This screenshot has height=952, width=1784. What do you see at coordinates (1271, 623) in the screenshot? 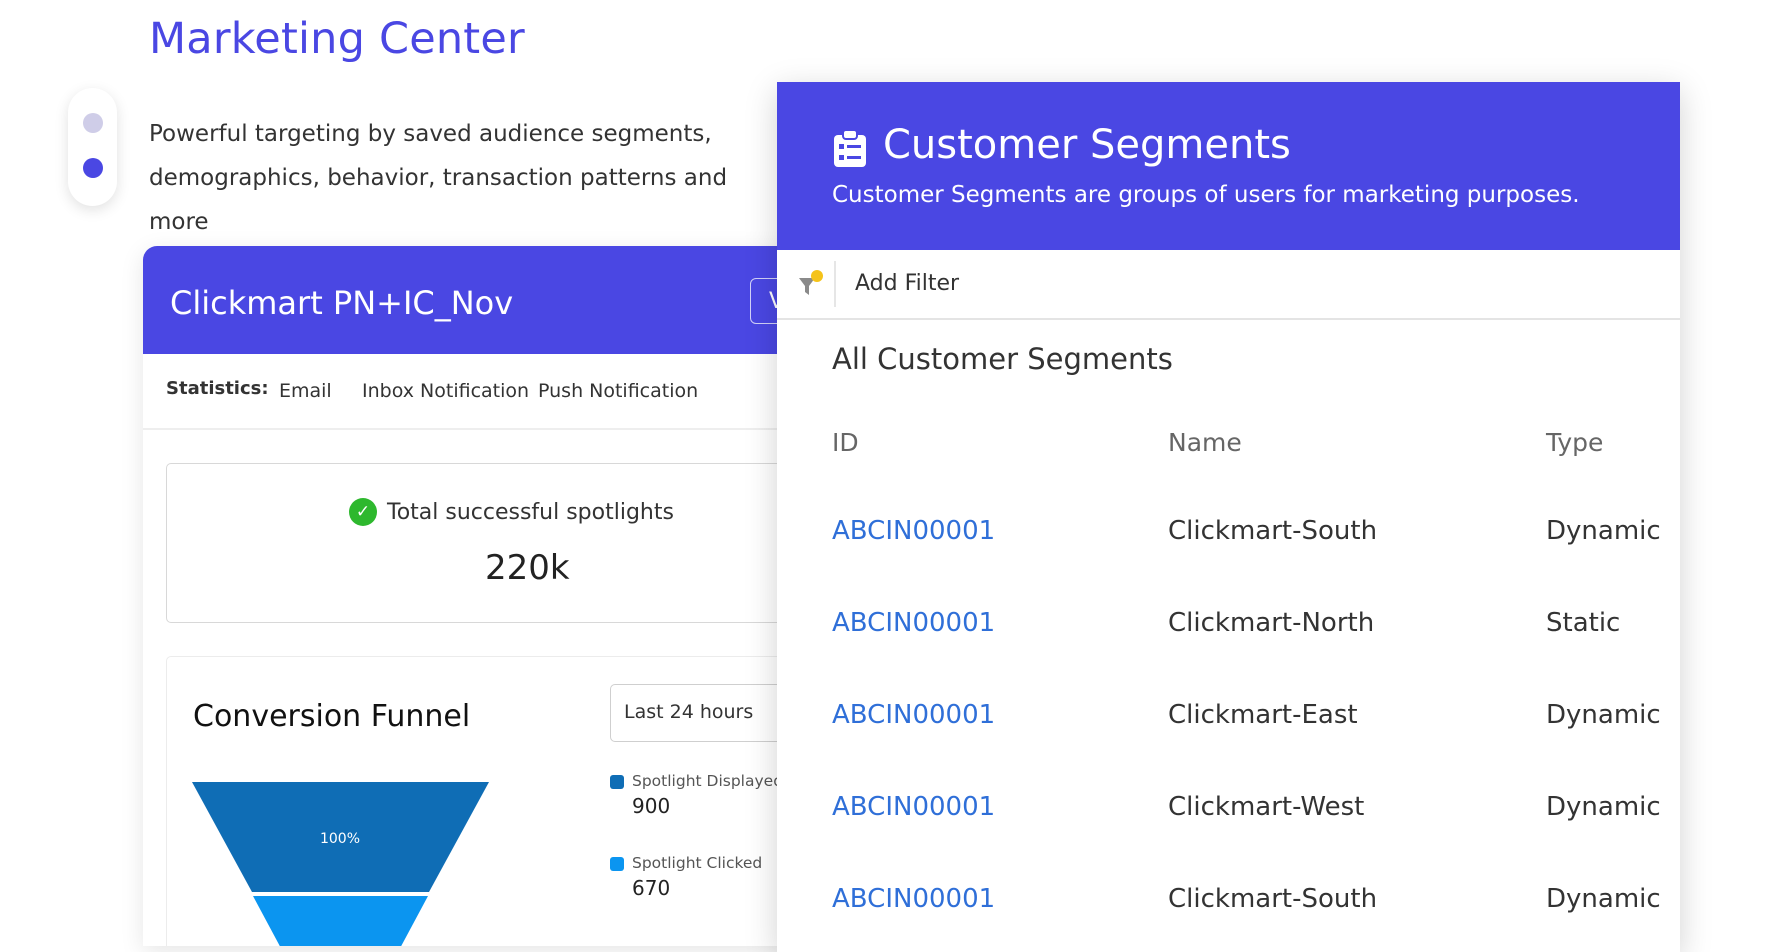
I see `segment-name: Clickmart-North` at bounding box center [1271, 623].